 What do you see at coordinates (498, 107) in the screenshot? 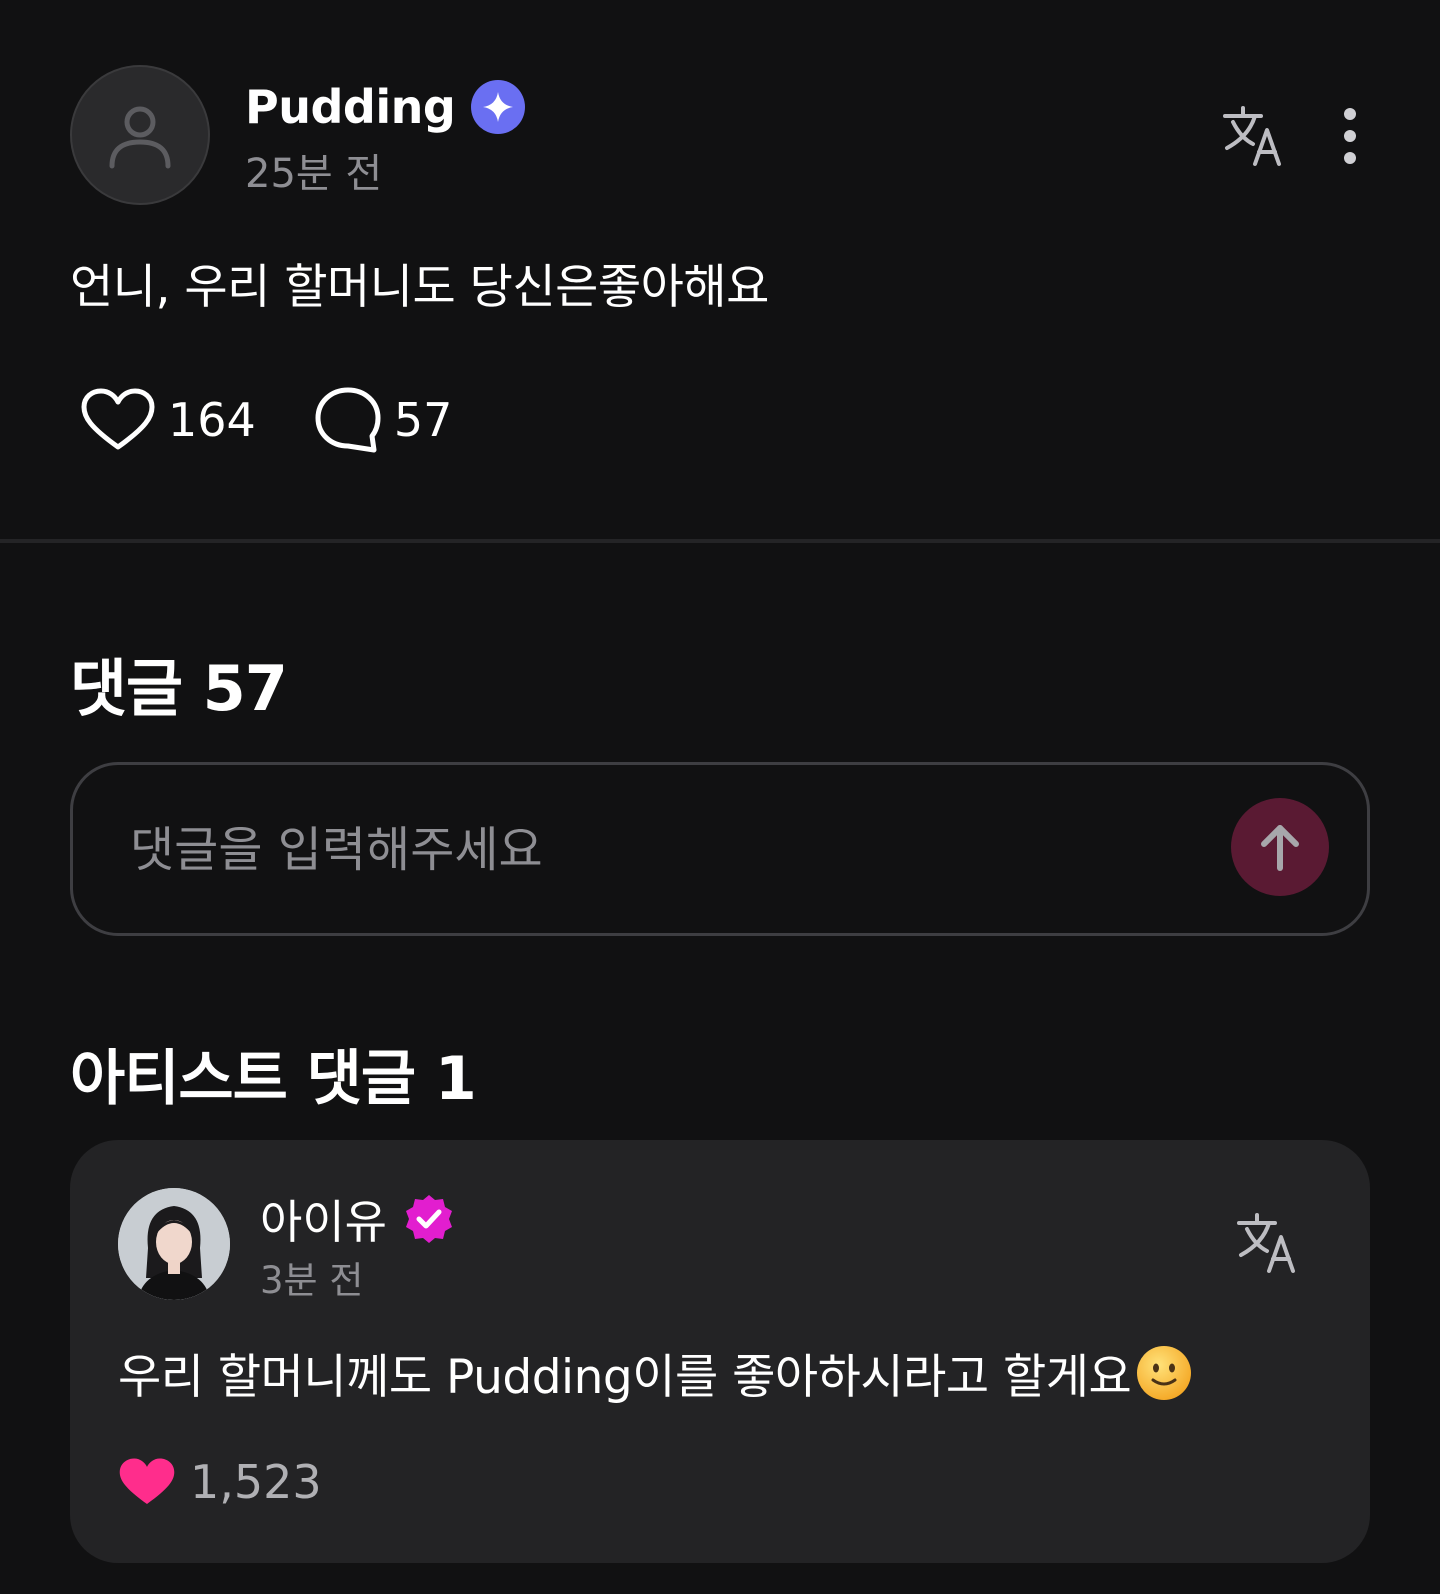
I see `verified-badge-icon` at bounding box center [498, 107].